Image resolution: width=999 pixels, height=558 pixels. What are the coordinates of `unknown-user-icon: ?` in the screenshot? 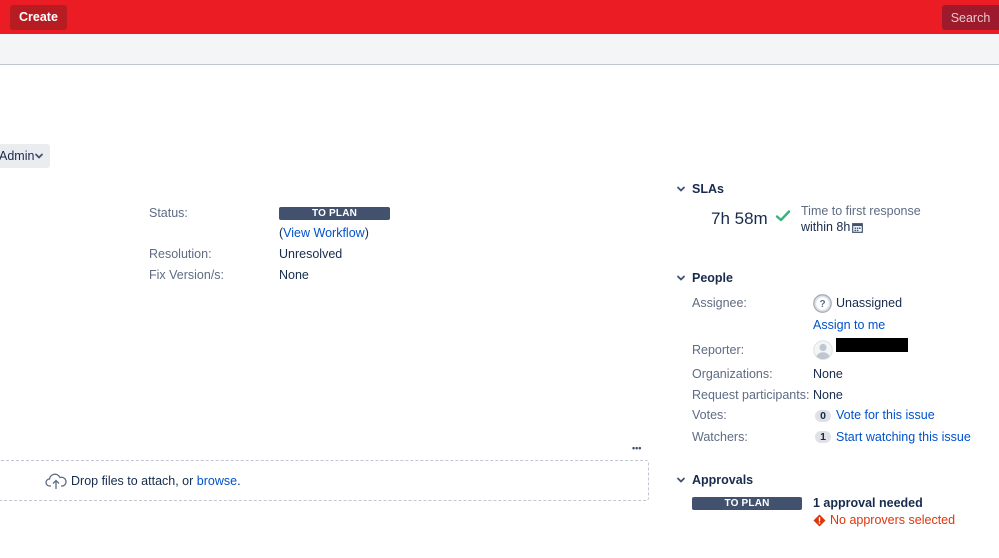 It's located at (822, 303).